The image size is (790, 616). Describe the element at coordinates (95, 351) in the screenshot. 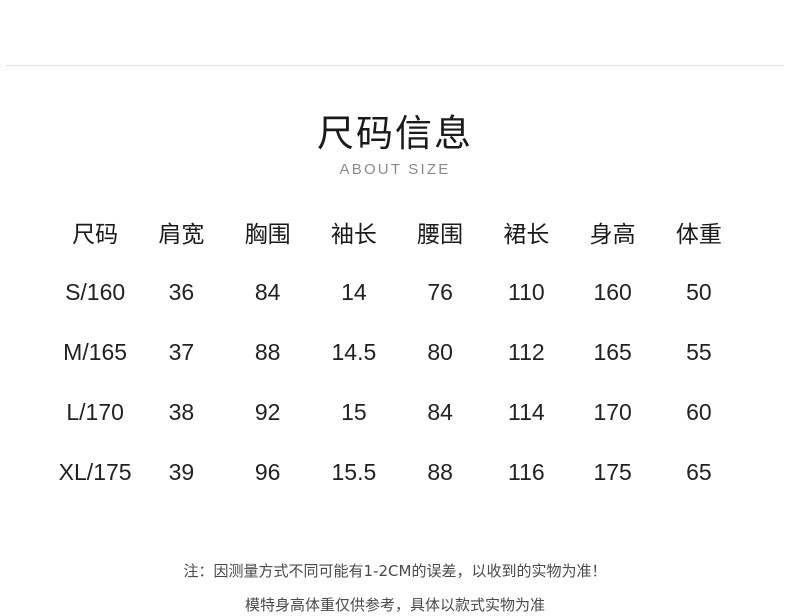

I see `table-cell: M/165` at that location.